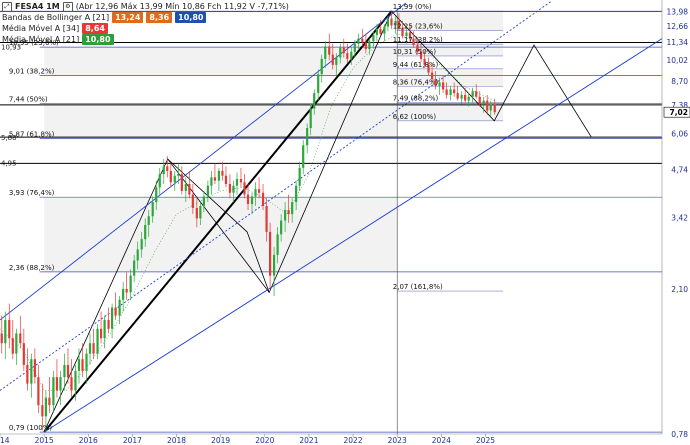 Image resolution: width=690 pixels, height=445 pixels. I want to click on fib-label: 2,07 (161,8%), so click(418, 287).